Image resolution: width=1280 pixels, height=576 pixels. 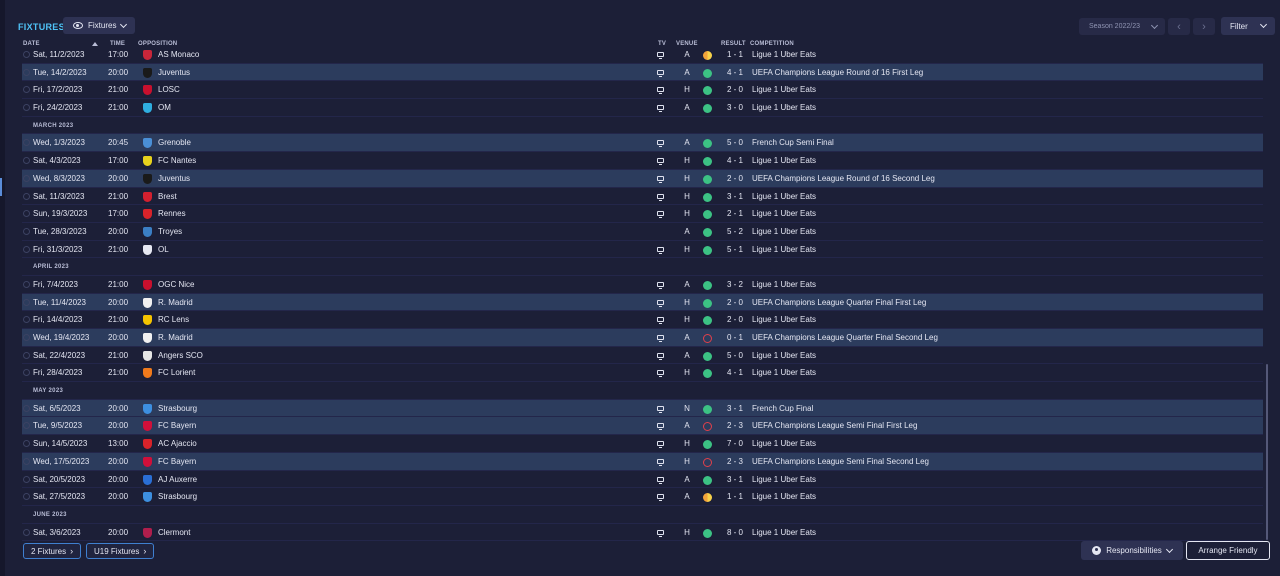 I want to click on opposition-link: Grenoble, so click(x=174, y=143).